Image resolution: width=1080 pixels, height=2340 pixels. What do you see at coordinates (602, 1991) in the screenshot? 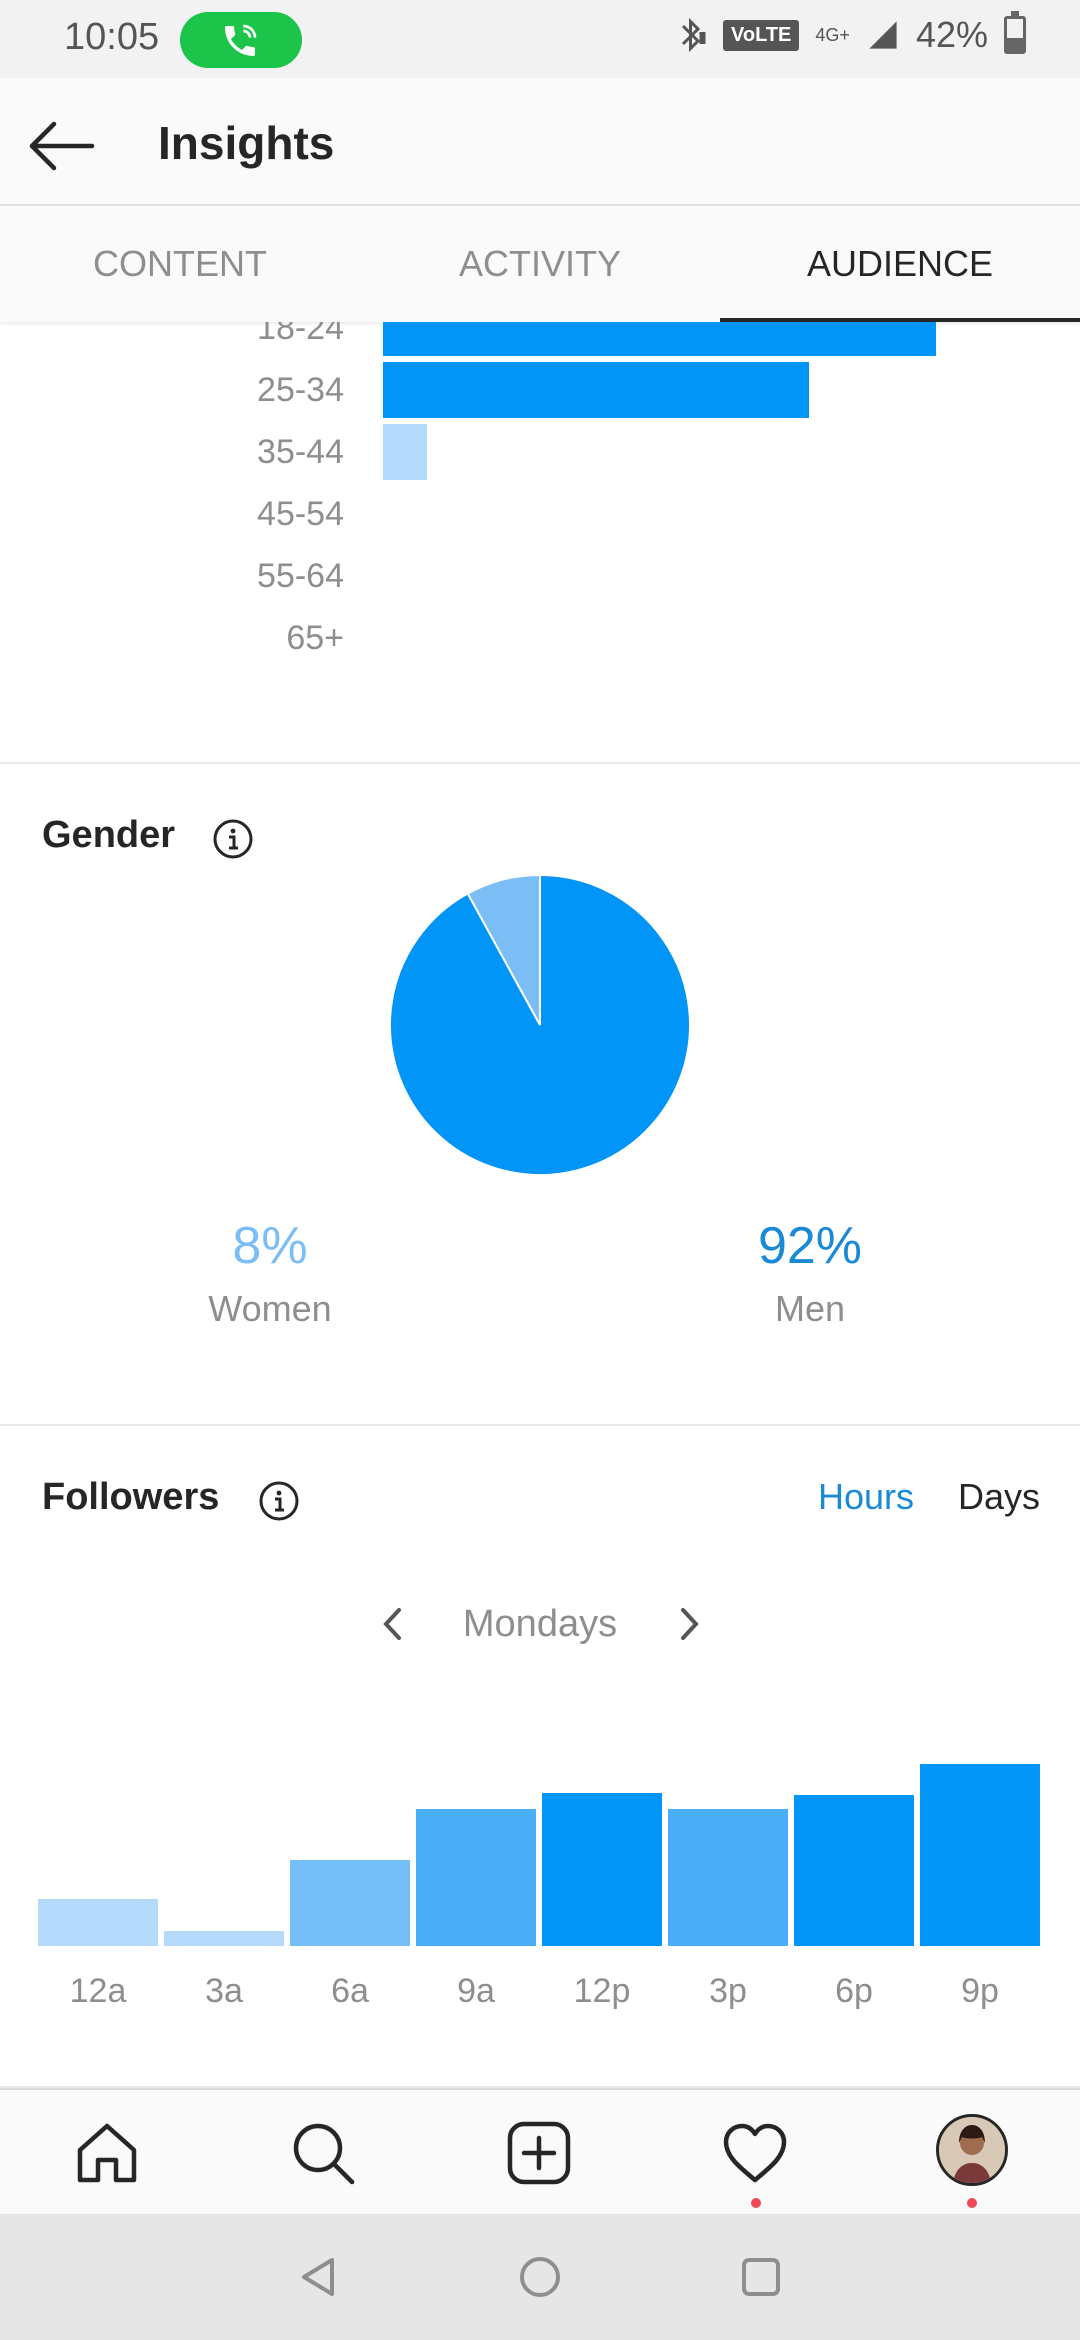
I see `followers-hour-label: 12p` at bounding box center [602, 1991].